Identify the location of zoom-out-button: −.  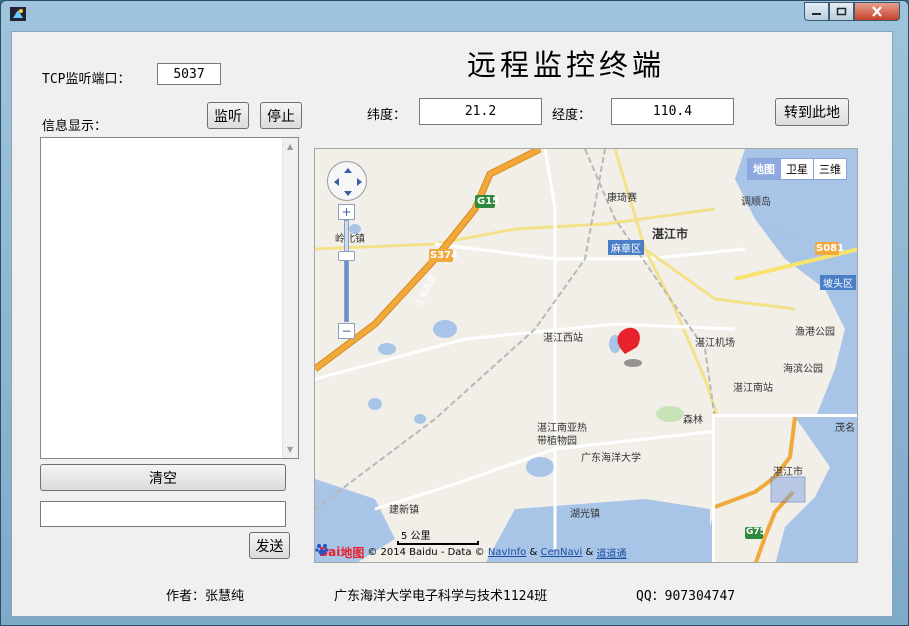
(346, 331).